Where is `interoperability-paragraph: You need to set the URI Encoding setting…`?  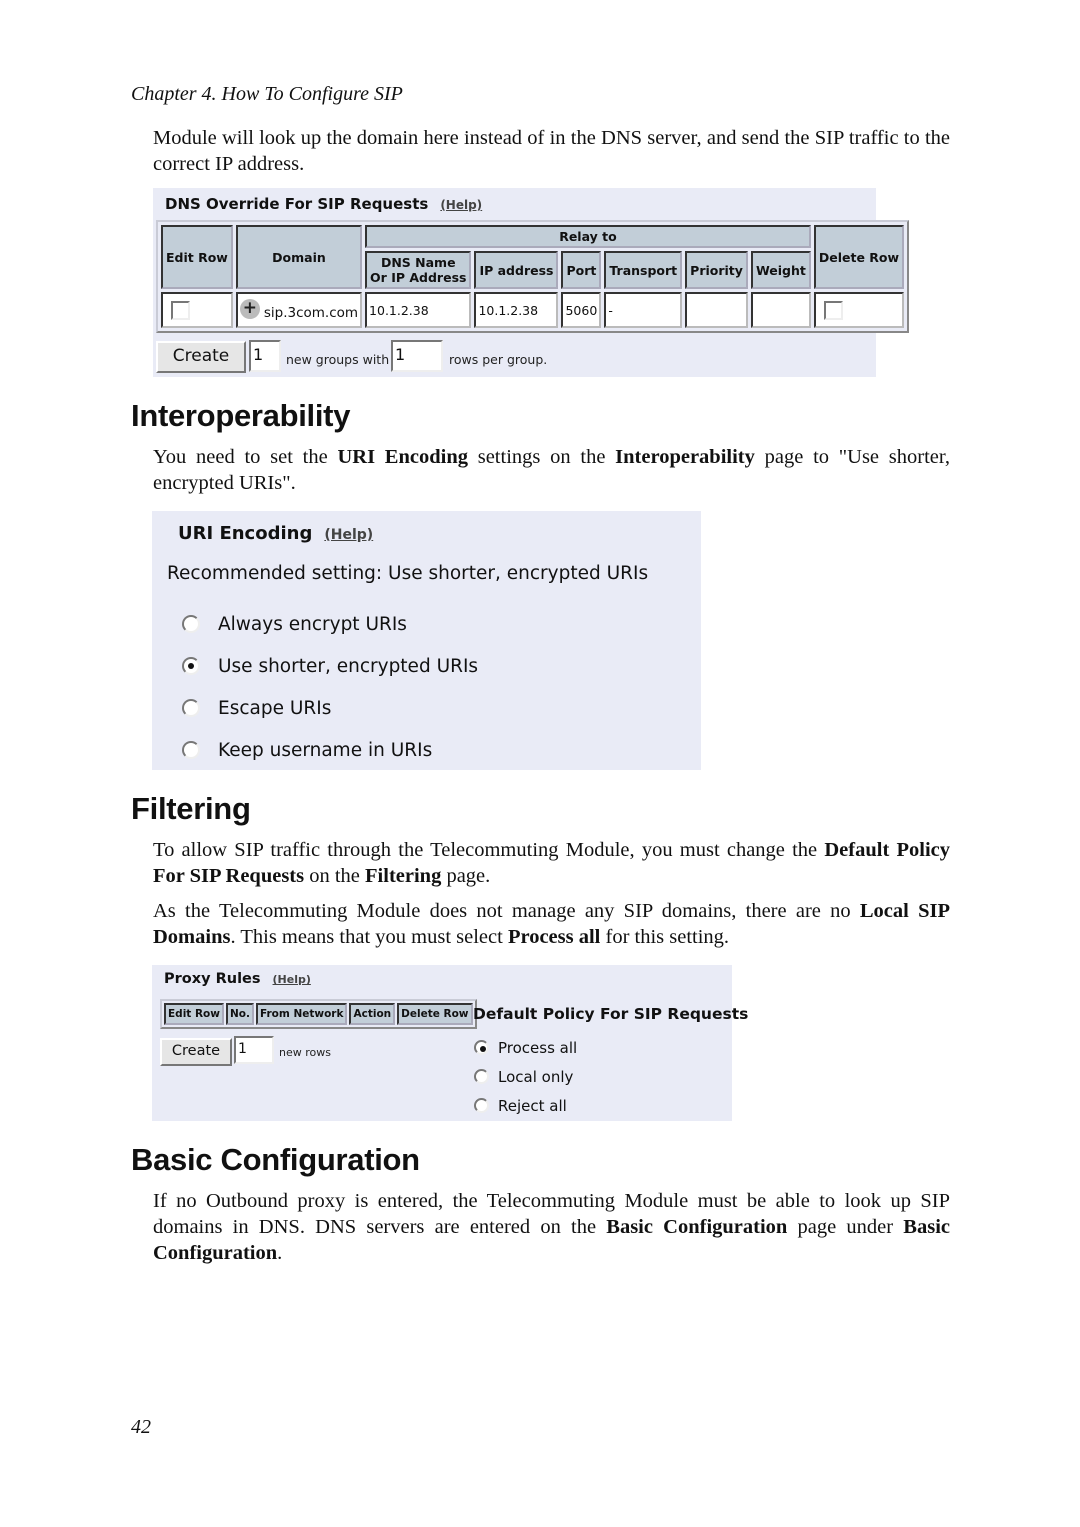 interoperability-paragraph: You need to set the URI Encoding setting… is located at coordinates (551, 470).